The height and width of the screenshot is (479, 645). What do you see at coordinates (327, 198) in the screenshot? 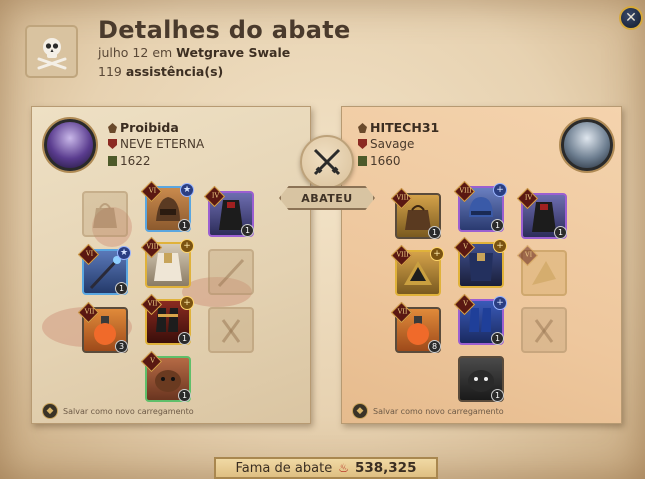
I see `killed-label: ABATEU` at bounding box center [327, 198].